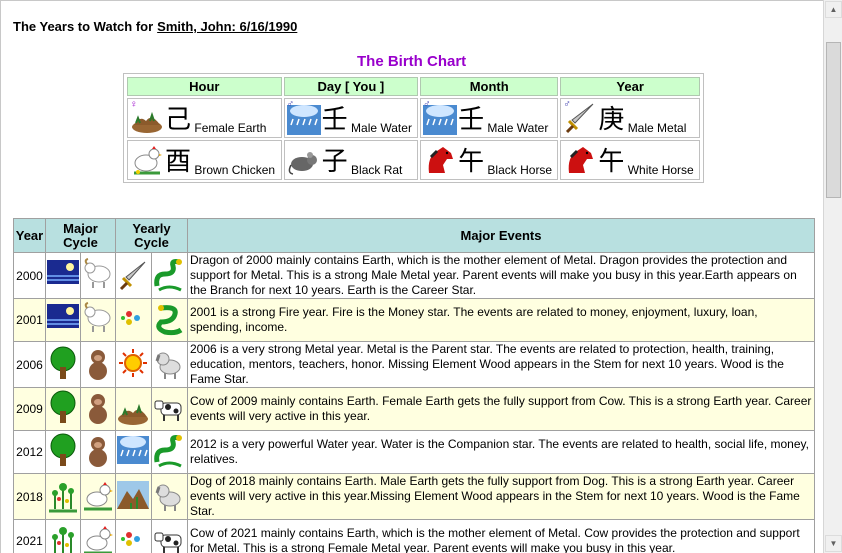 The image size is (842, 553). What do you see at coordinates (204, 160) in the screenshot?
I see `branch-cell: 酉 Brown Chicken` at bounding box center [204, 160].